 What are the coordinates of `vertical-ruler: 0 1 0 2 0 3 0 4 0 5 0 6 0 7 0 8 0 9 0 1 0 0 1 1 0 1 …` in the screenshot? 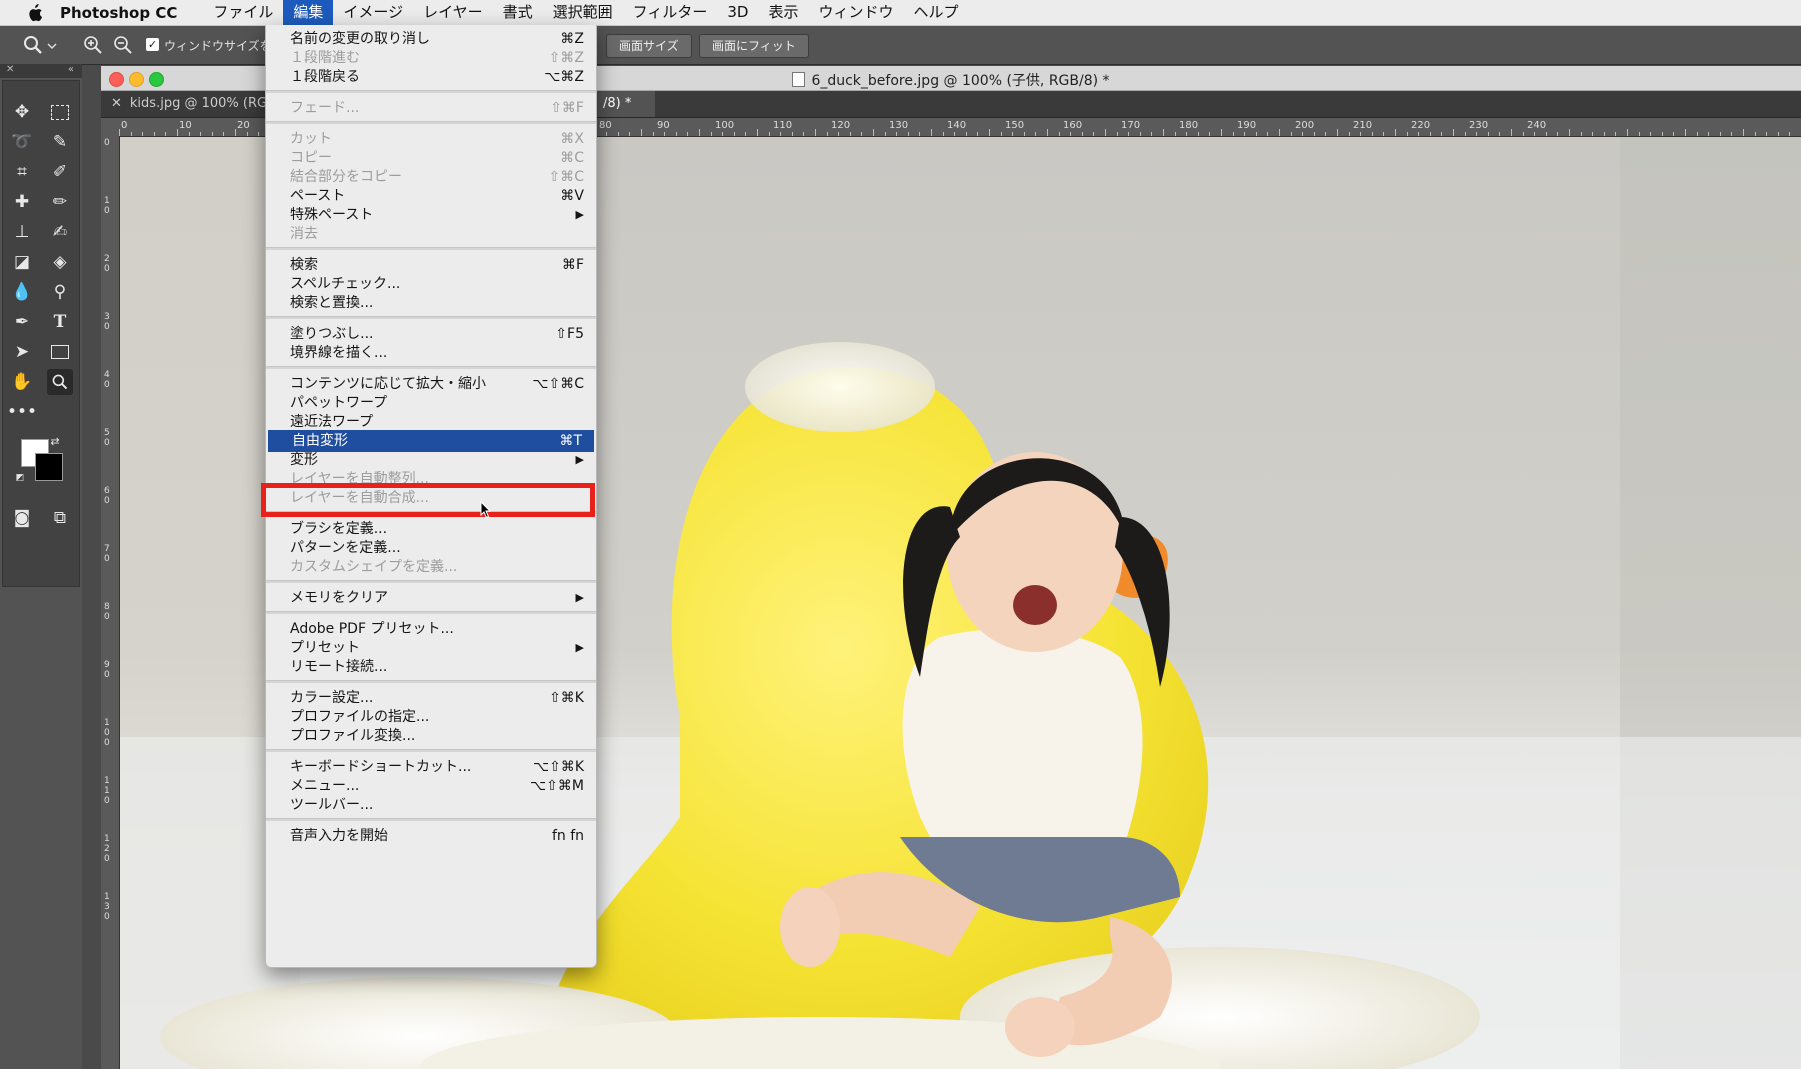 It's located at (110, 602).